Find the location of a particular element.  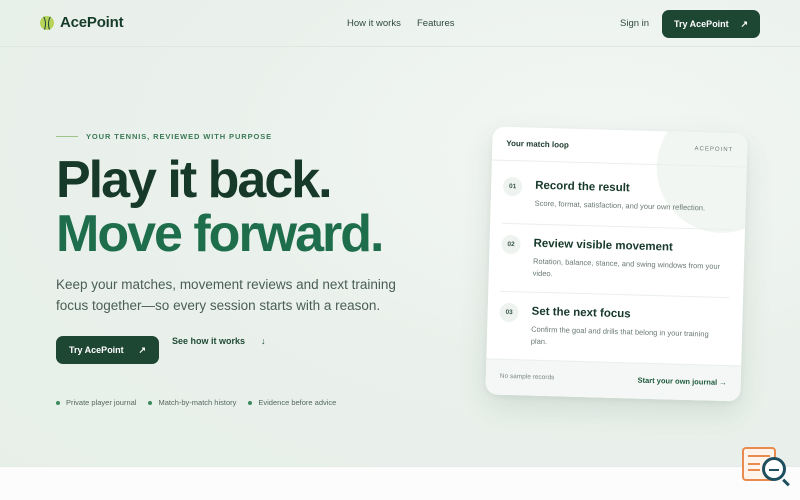

hero-try-label: Try AcePoint is located at coordinates (96, 350).